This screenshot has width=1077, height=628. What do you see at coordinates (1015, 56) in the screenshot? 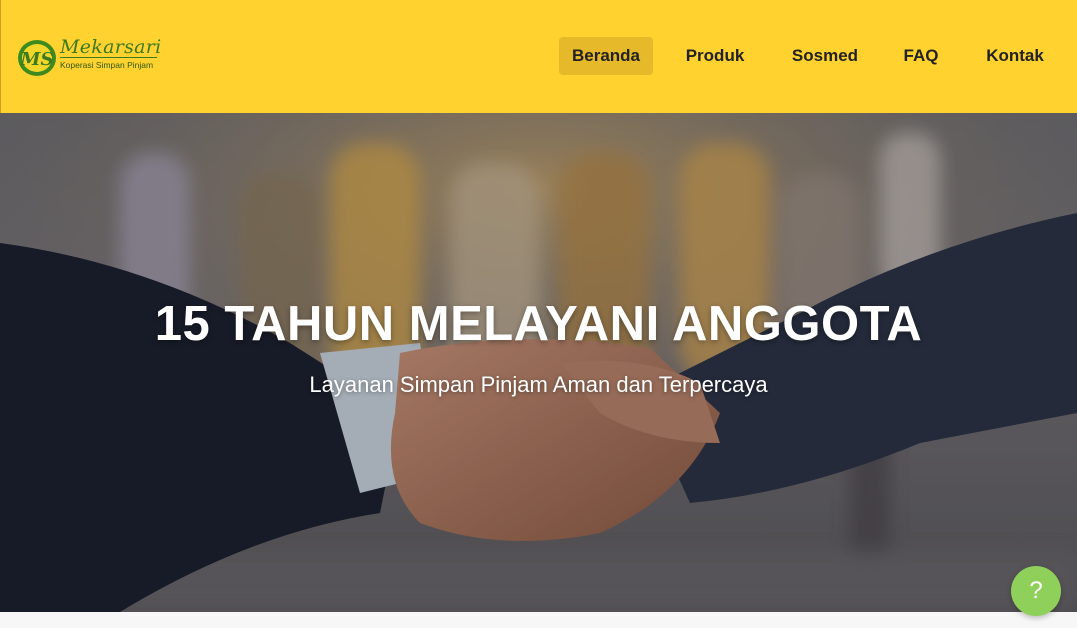
I see `nav-item-kontak: Kontak` at bounding box center [1015, 56].